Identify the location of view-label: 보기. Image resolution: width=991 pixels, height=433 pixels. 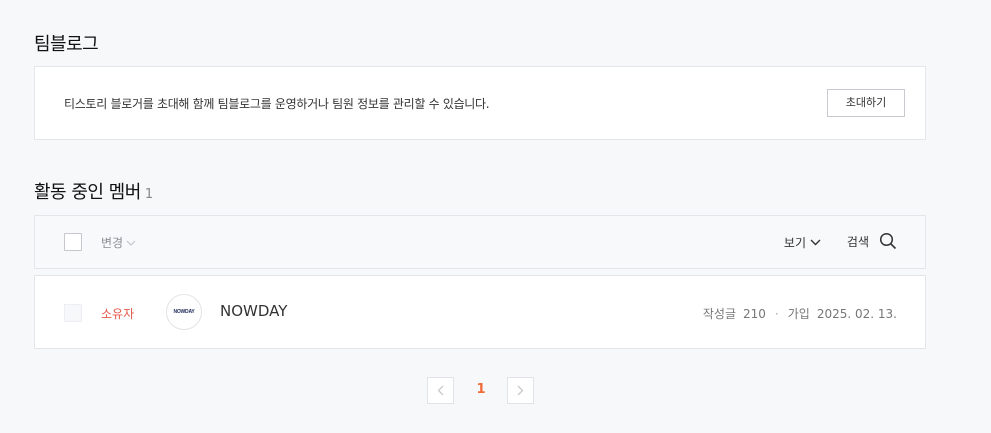
(794, 243).